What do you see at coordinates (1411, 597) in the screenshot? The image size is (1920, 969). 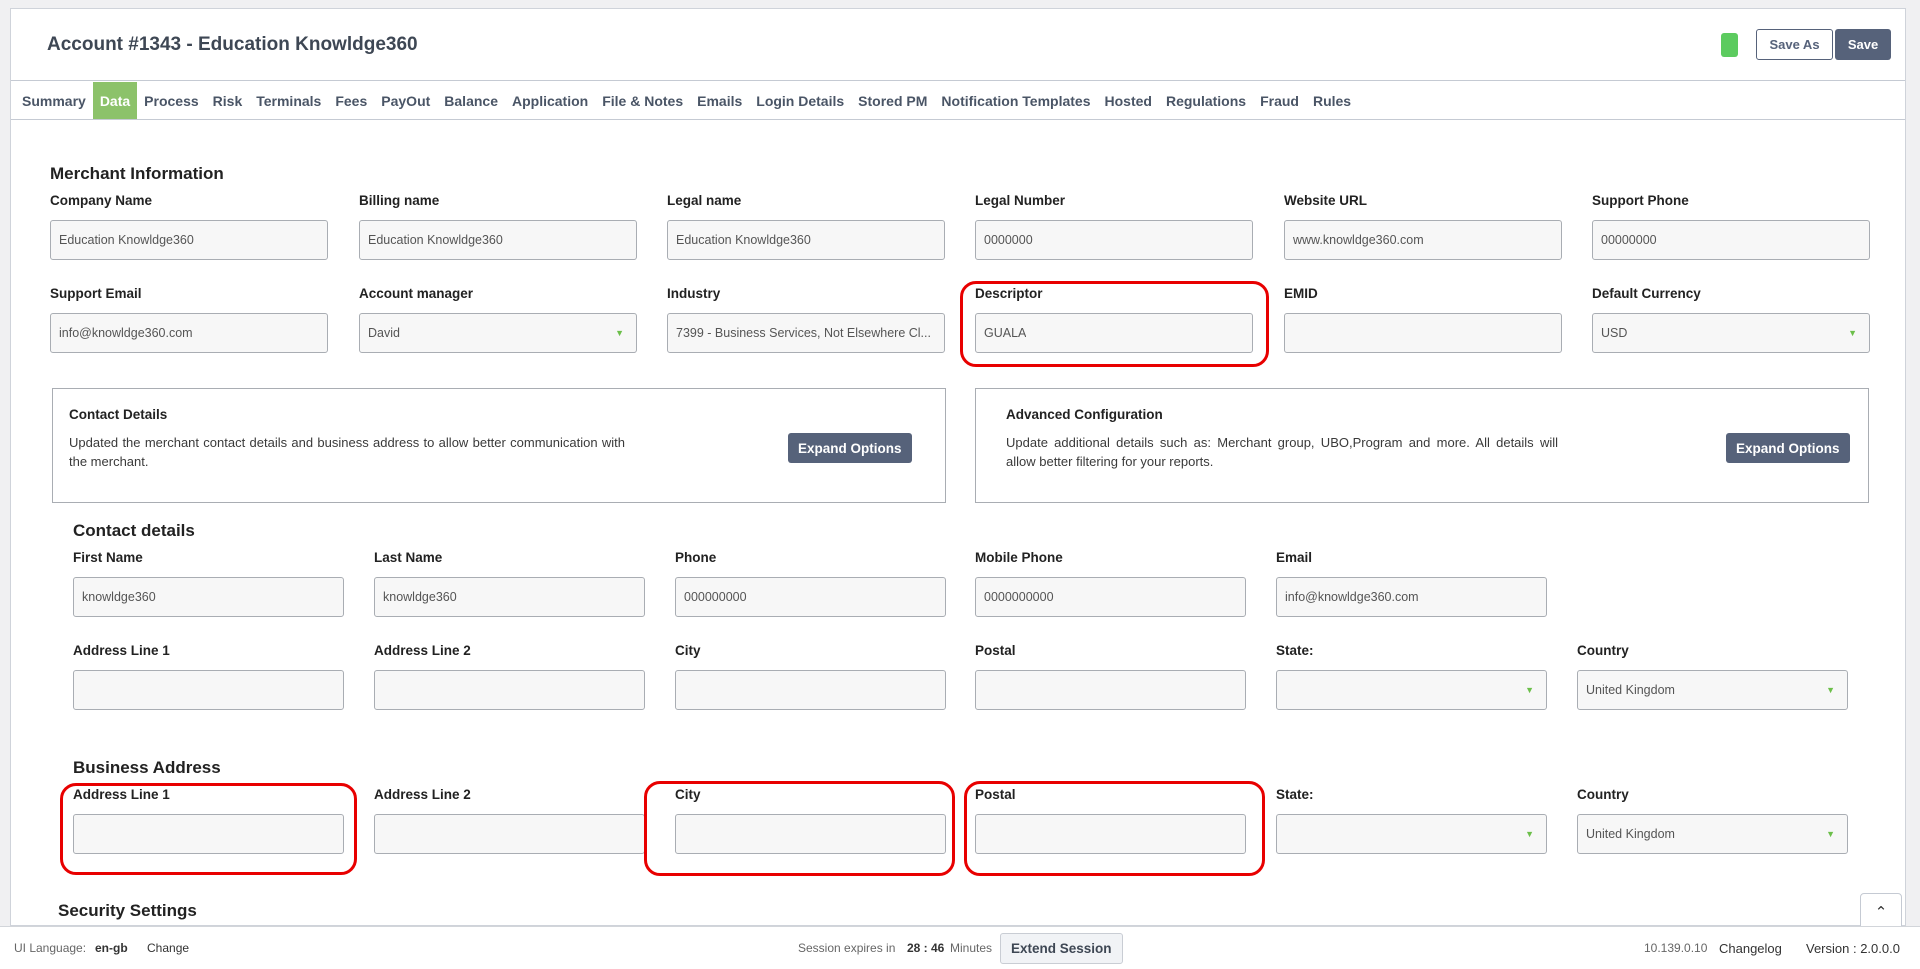 I see `email-input: info@knowldge360.com` at bounding box center [1411, 597].